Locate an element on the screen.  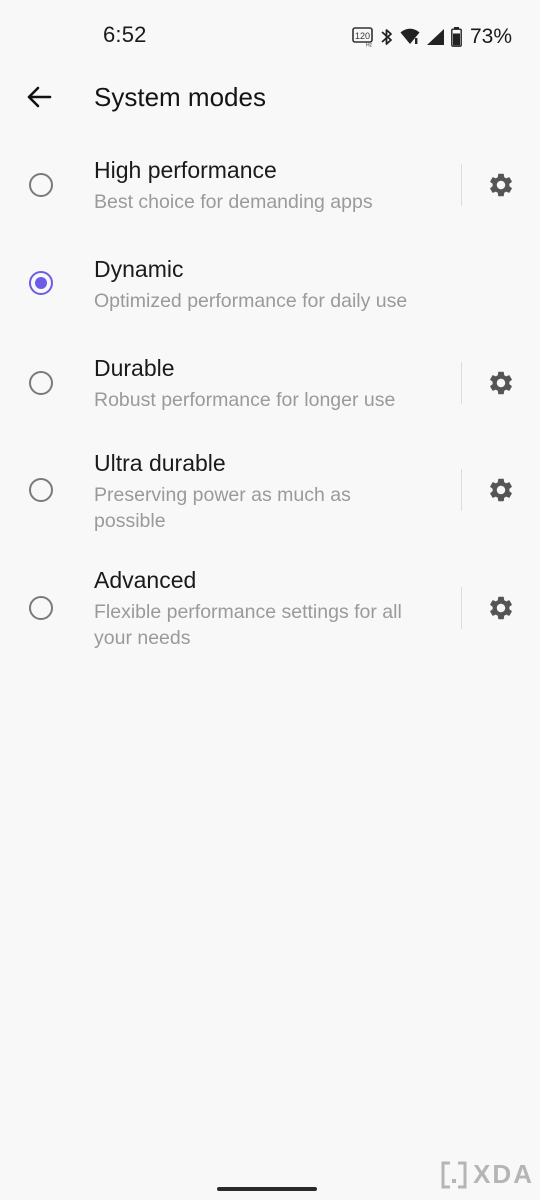
settings-button-advanced is located at coordinates (501, 608).